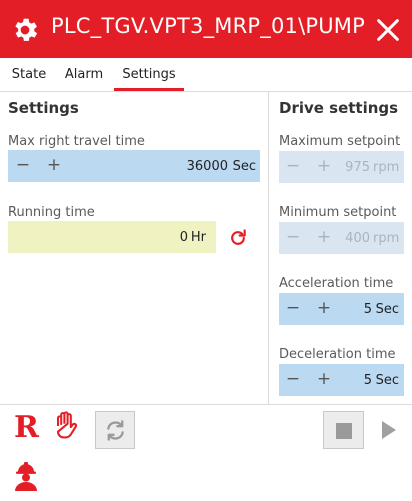 This screenshot has width=412, height=501. I want to click on title-bar: PLC_TGV.VPT3_MRP_01\PUMP, so click(206, 29).